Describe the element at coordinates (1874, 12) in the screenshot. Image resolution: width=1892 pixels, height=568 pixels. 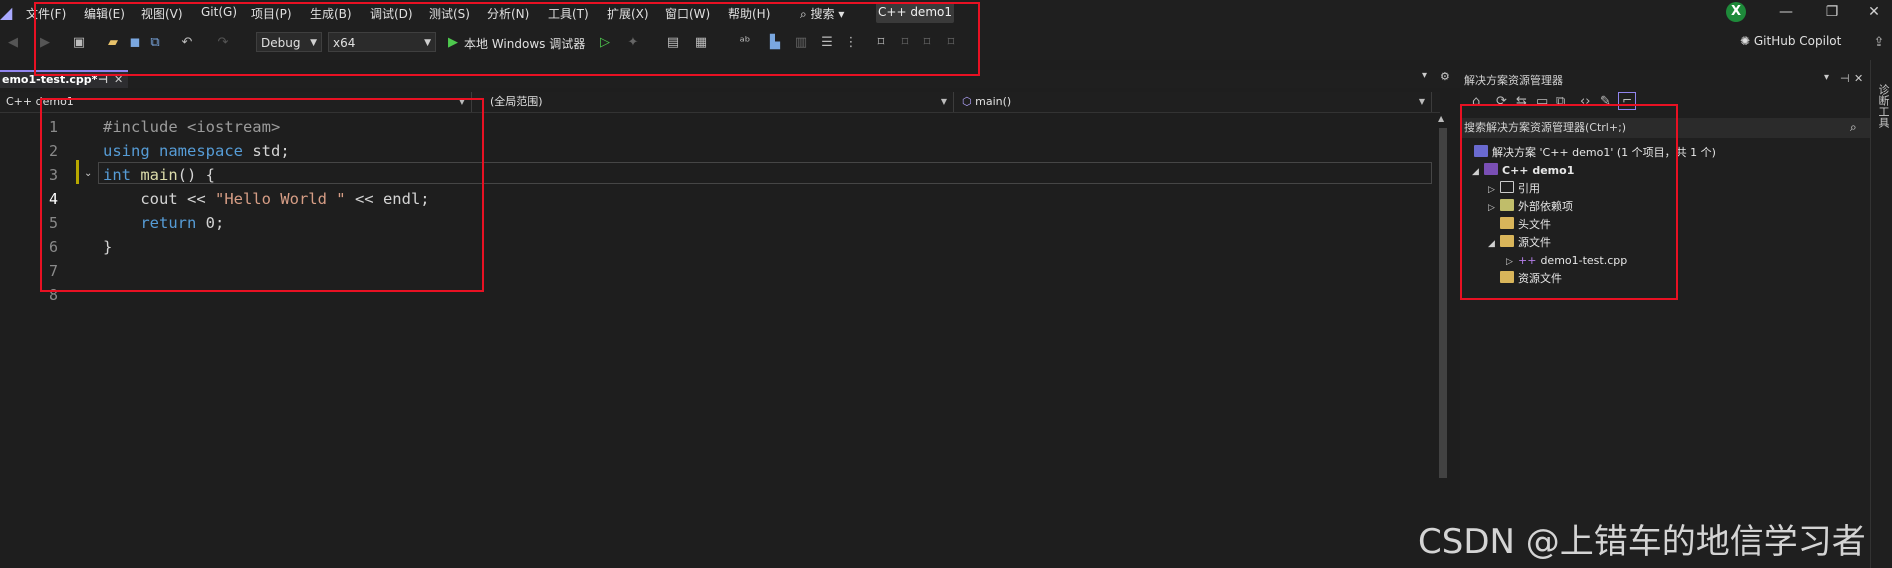
I see `close-window-icon: ✕` at that location.